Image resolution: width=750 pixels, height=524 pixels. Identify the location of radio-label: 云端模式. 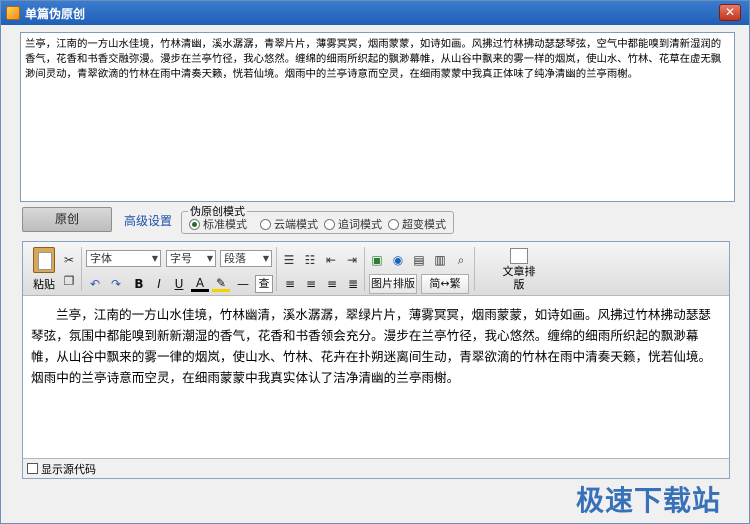
(296, 224).